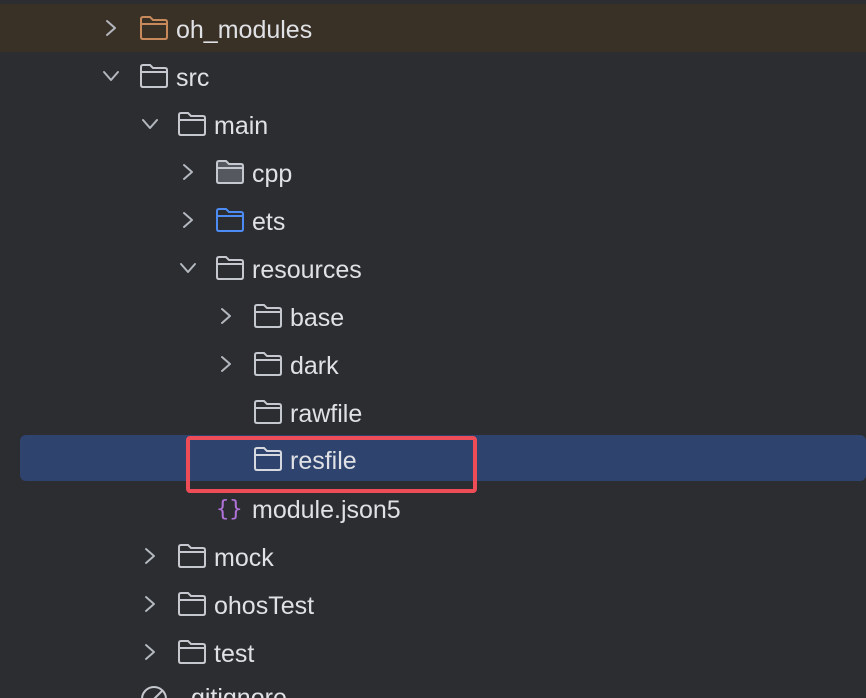  I want to click on ignored-file-icon, so click(154, 692).